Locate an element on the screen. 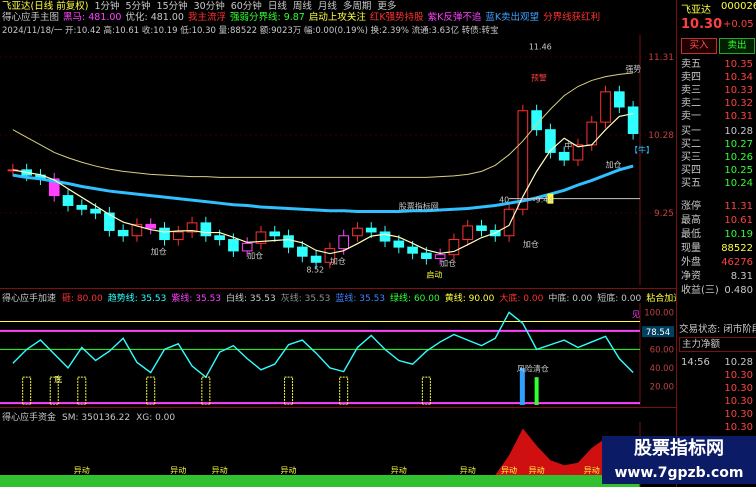  period-tab: 日线 is located at coordinates (277, 6).